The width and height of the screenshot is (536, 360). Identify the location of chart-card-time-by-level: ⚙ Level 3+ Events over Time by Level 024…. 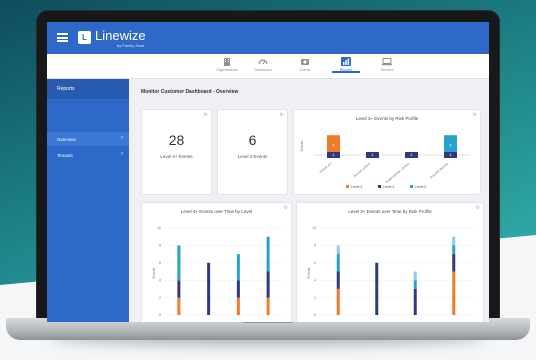
(216, 262).